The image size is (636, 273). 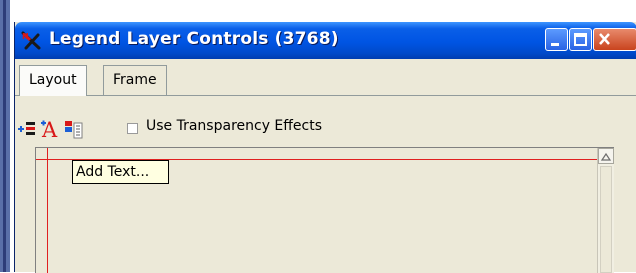 I want to click on scroll-track, so click(x=606, y=219).